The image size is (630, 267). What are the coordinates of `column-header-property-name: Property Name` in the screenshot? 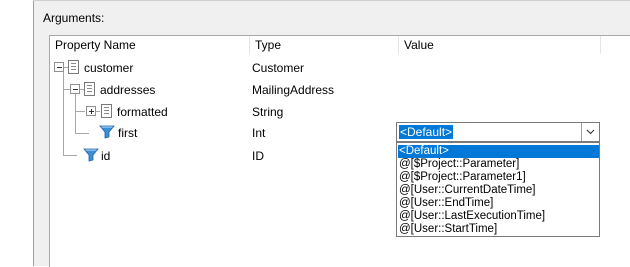 It's located at (95, 45).